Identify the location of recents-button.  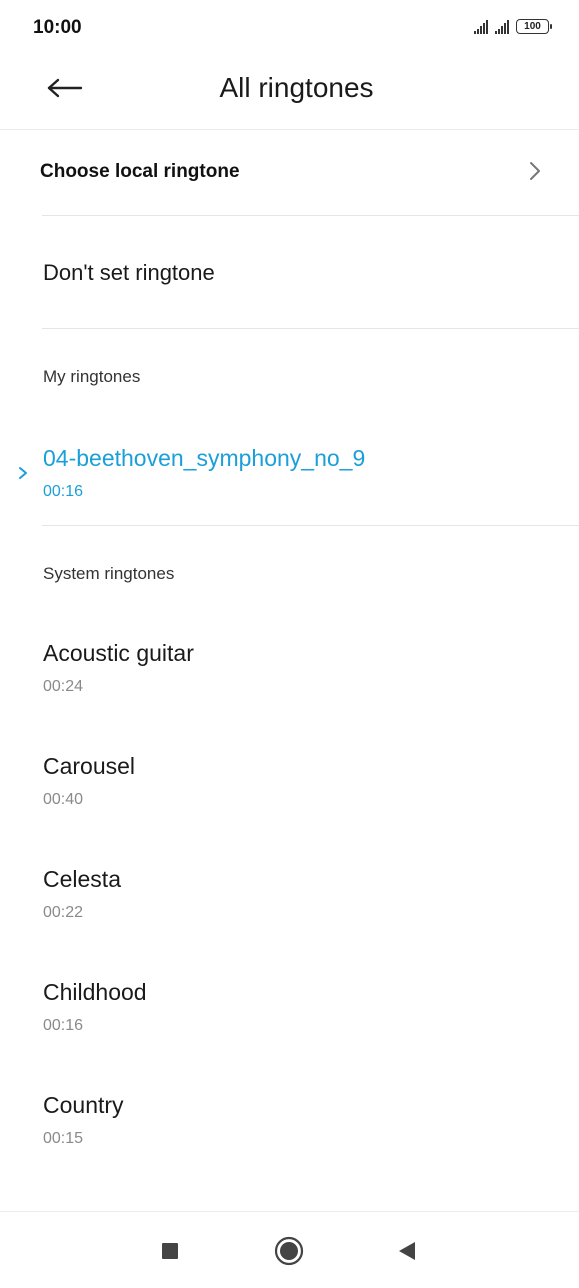
(170, 1251).